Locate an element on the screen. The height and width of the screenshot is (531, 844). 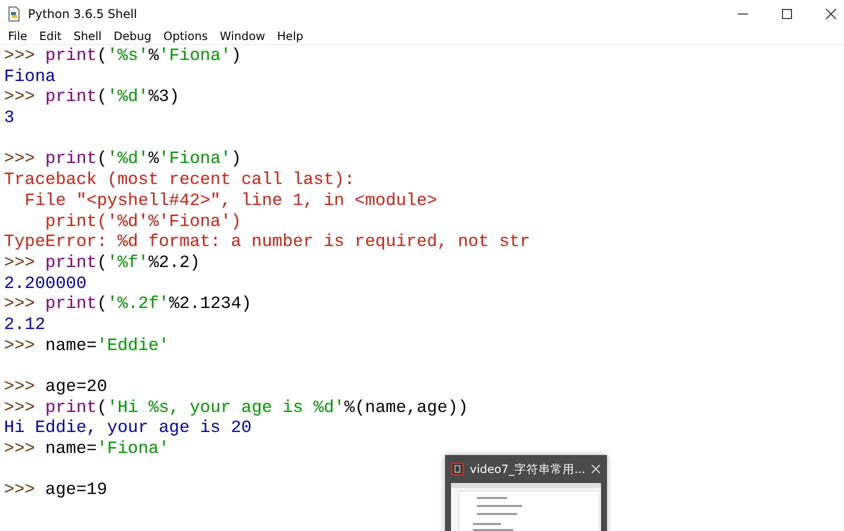
error-line: TypeError: %d format: a number is required, not str is located at coordinates (267, 243).